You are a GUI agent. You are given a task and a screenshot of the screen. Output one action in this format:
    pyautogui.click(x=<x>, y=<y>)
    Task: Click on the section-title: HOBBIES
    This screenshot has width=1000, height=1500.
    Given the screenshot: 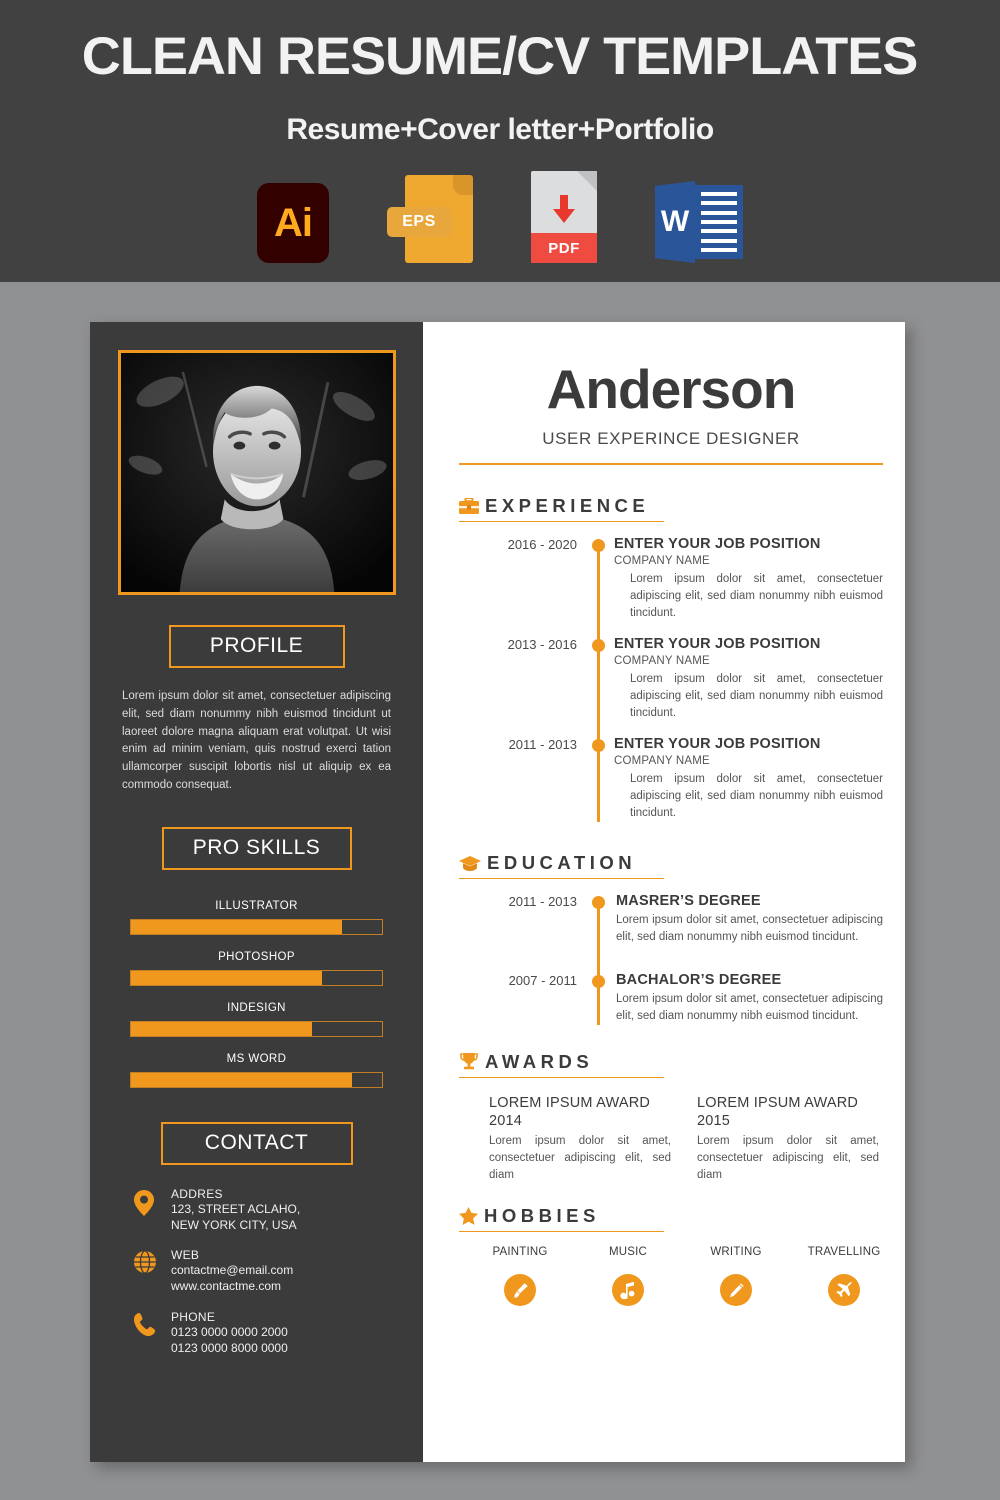 What is the action you would take?
    pyautogui.click(x=542, y=1216)
    